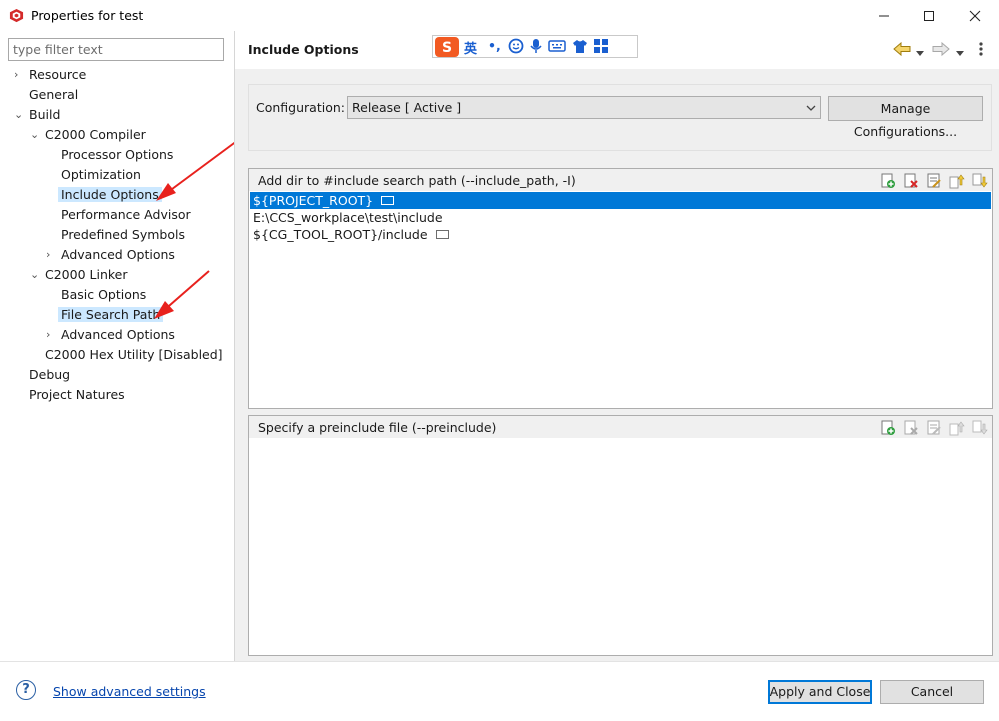  What do you see at coordinates (95, 134) in the screenshot?
I see `tree-label: C2000 Compiler` at bounding box center [95, 134].